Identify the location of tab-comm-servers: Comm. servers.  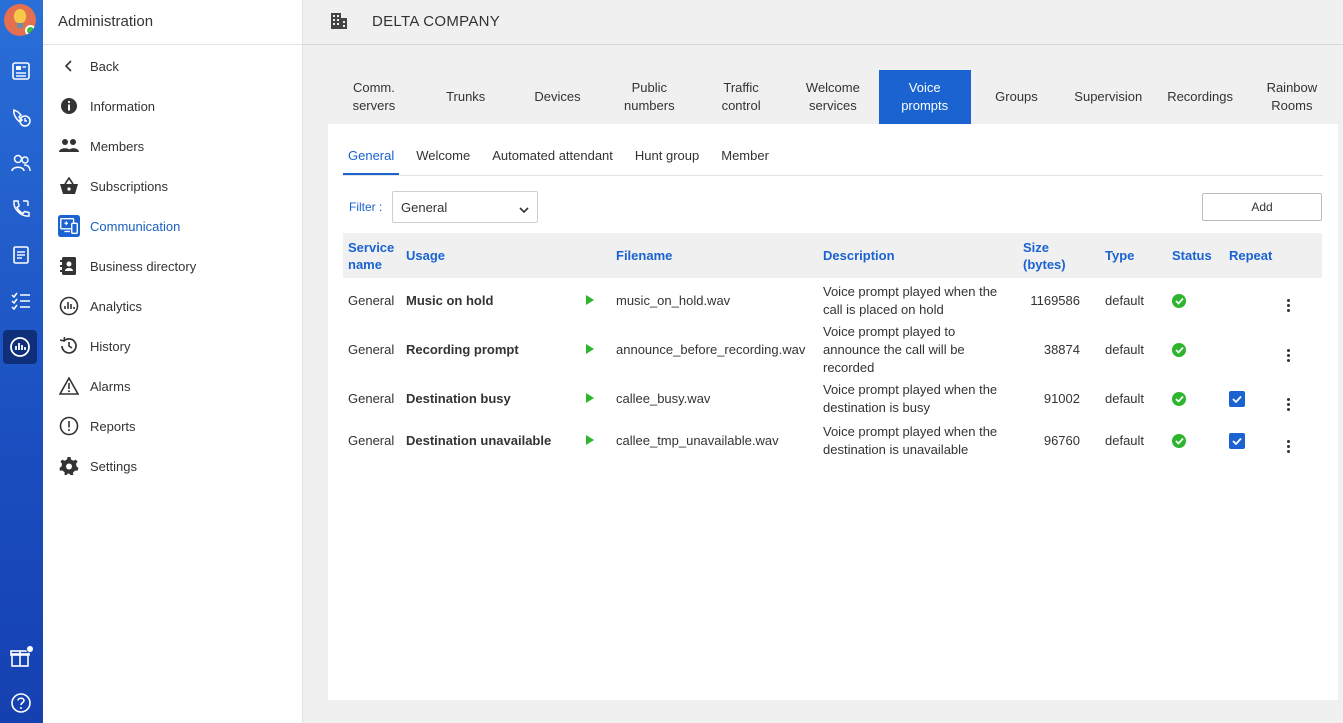
(374, 97).